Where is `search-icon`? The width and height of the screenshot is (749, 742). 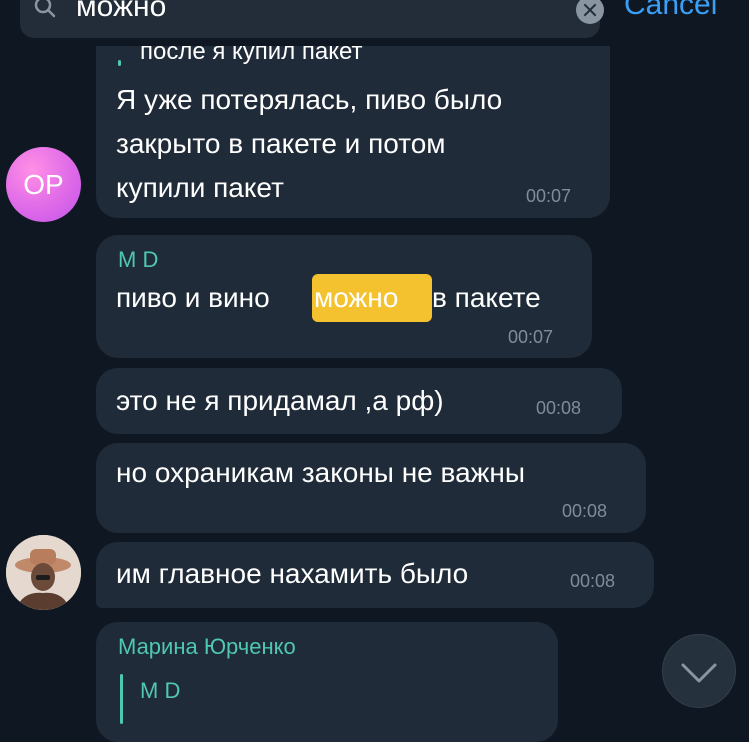
search-icon is located at coordinates (45, 9).